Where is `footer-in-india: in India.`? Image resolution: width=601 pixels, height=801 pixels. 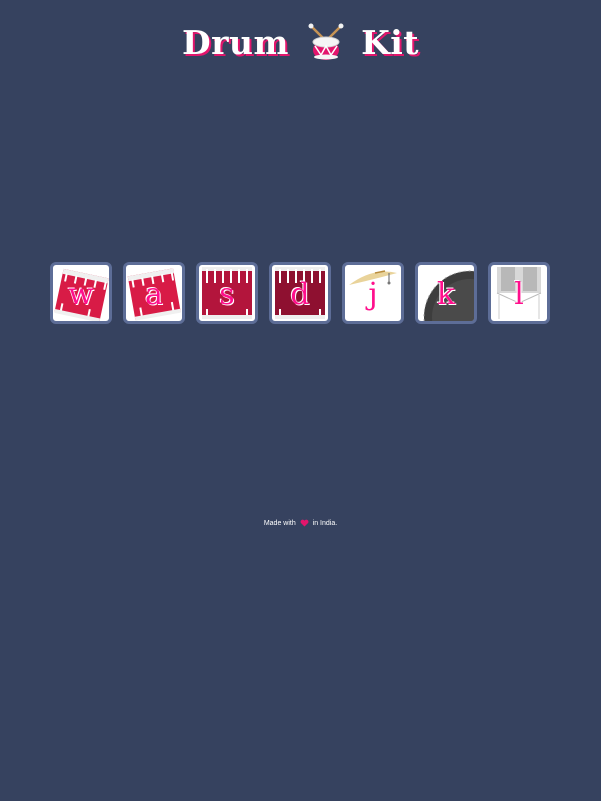
footer-in-india: in India. is located at coordinates (325, 523).